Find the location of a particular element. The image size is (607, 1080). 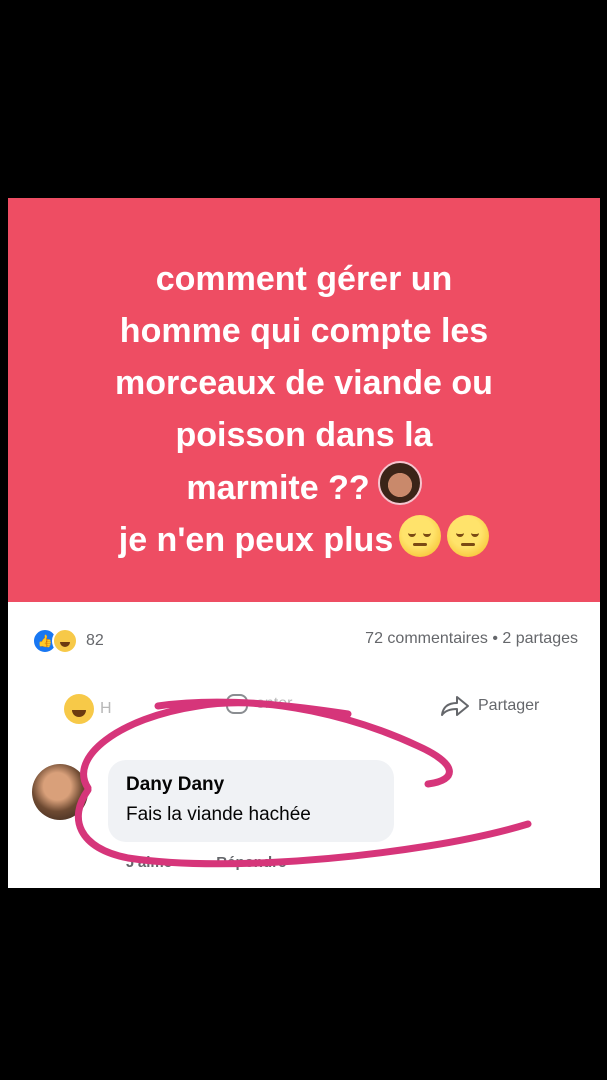

react-button-label: H is located at coordinates (106, 708).